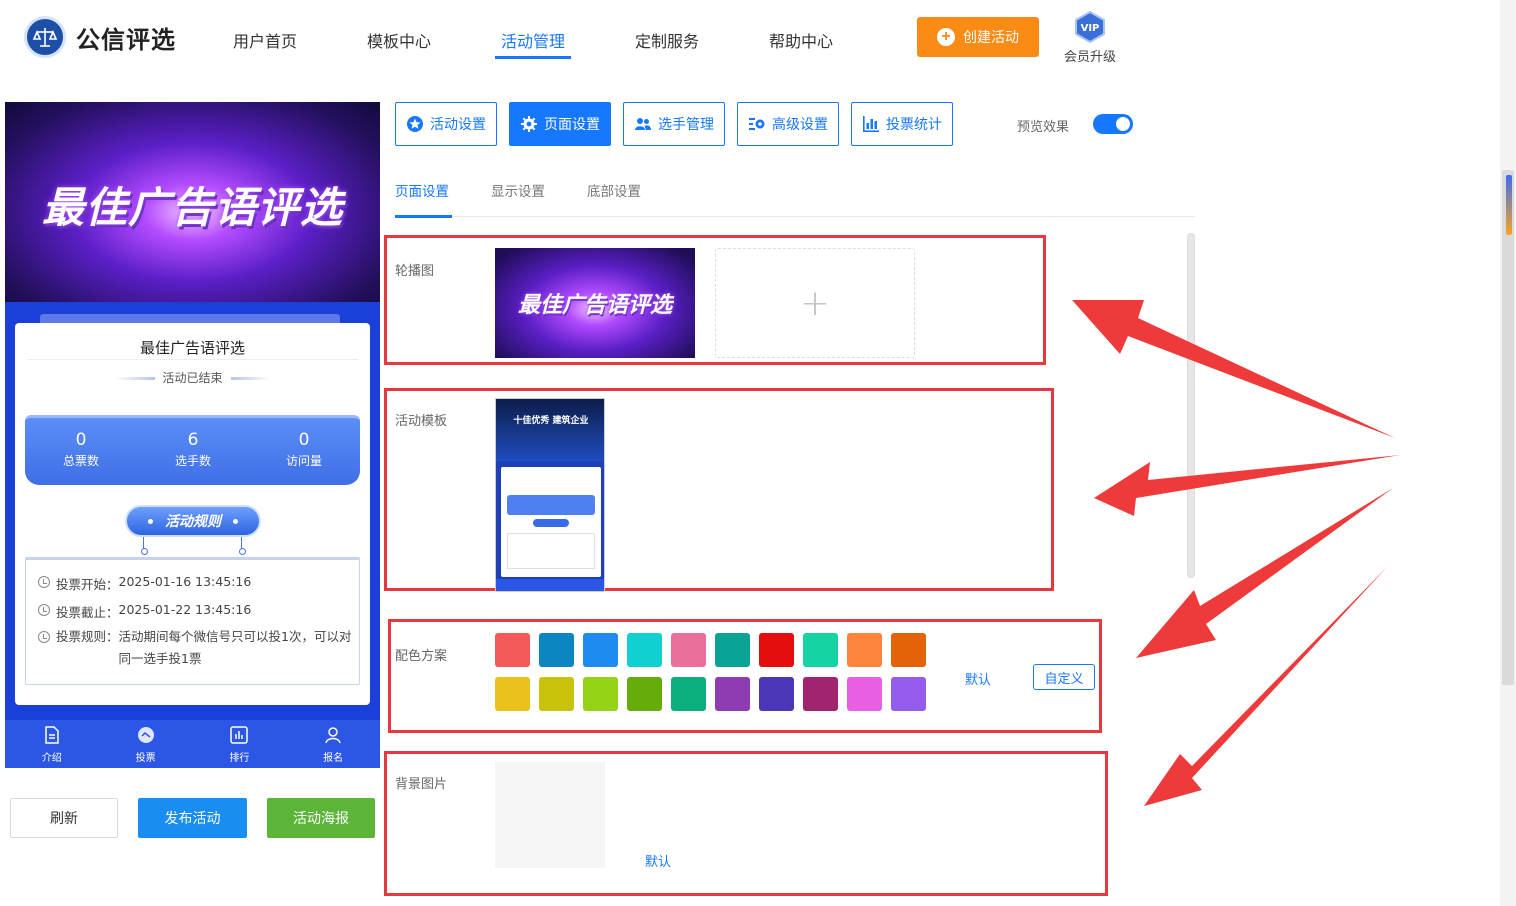  What do you see at coordinates (126, 37) in the screenshot?
I see `brand-name: 公信评选` at bounding box center [126, 37].